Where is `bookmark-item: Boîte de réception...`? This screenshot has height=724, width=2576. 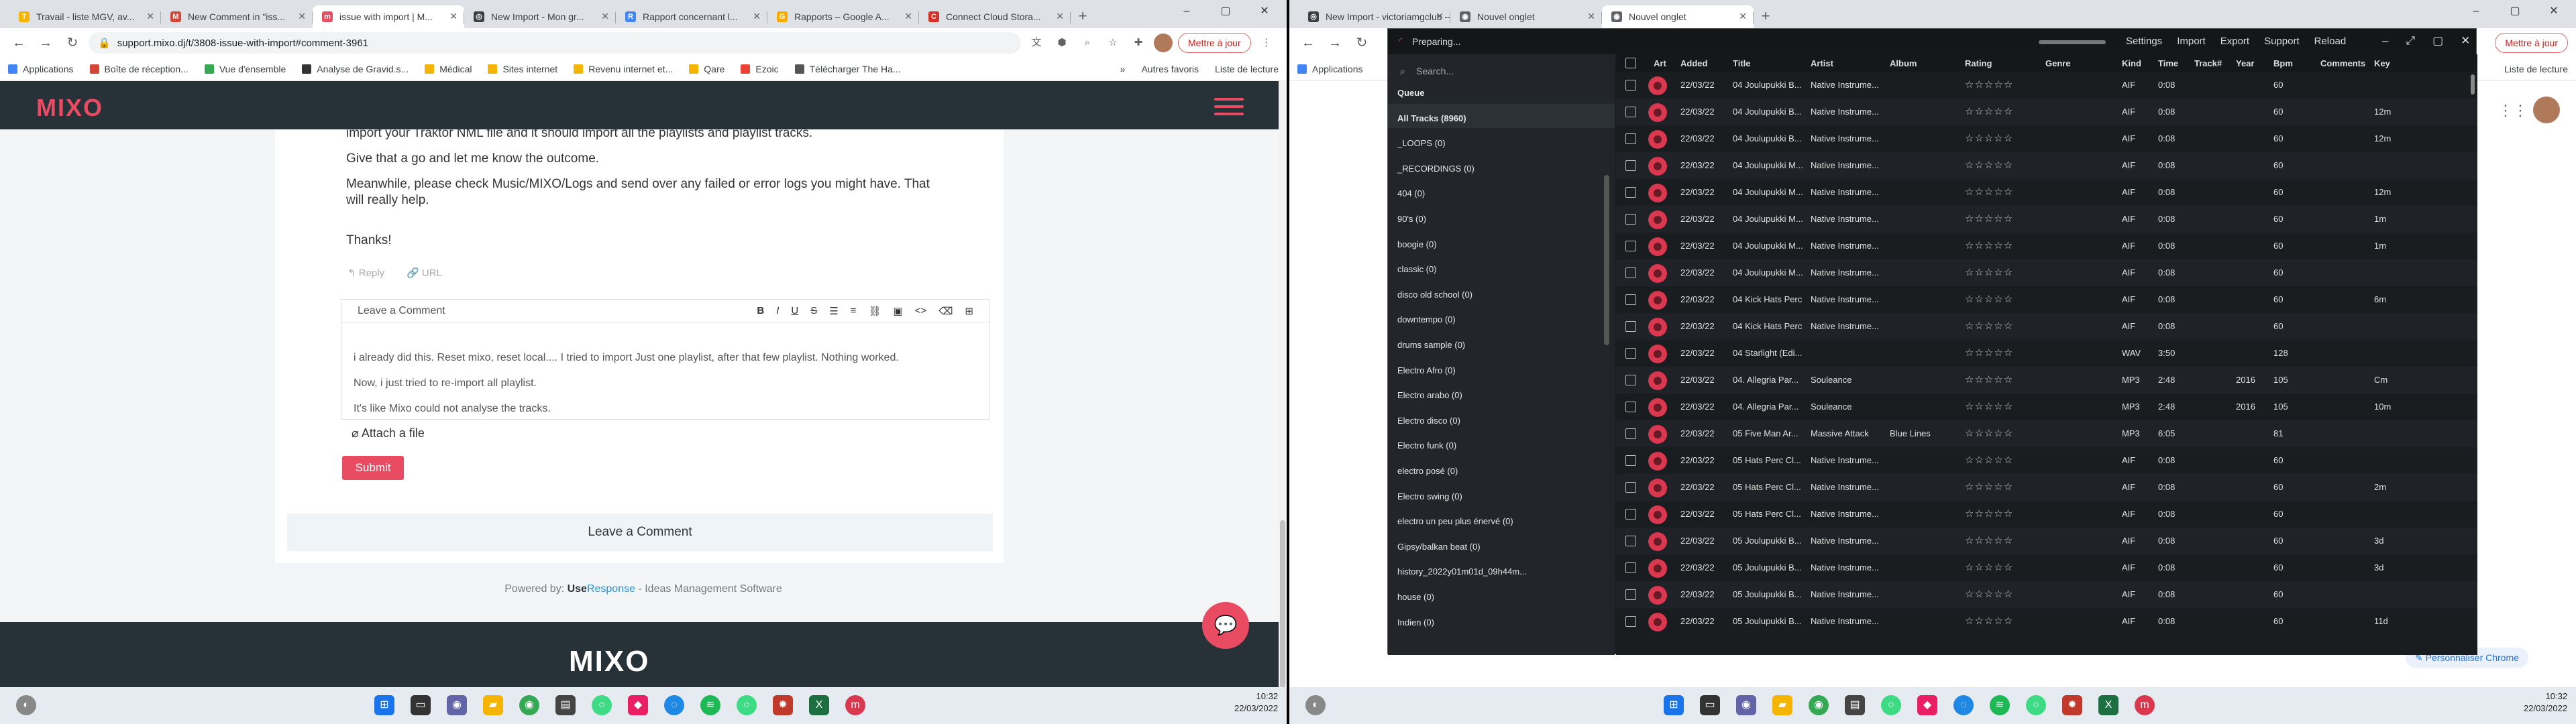 bookmark-item: Boîte de réception... is located at coordinates (139, 69).